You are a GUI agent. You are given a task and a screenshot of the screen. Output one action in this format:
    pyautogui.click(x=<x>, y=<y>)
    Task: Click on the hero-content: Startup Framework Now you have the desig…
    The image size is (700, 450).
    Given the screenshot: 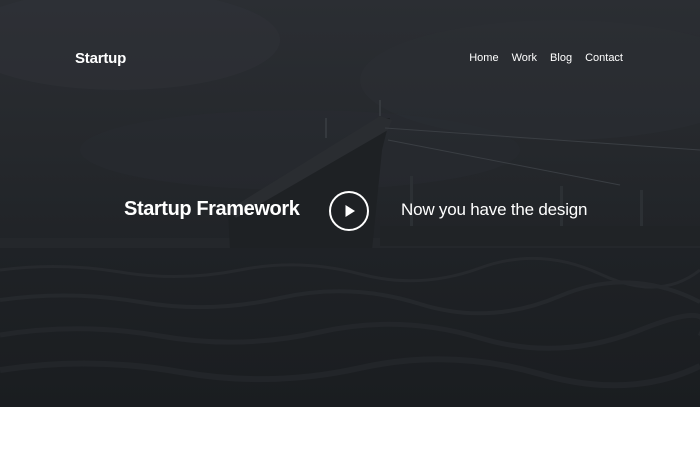 What is the action you would take?
    pyautogui.click(x=350, y=211)
    